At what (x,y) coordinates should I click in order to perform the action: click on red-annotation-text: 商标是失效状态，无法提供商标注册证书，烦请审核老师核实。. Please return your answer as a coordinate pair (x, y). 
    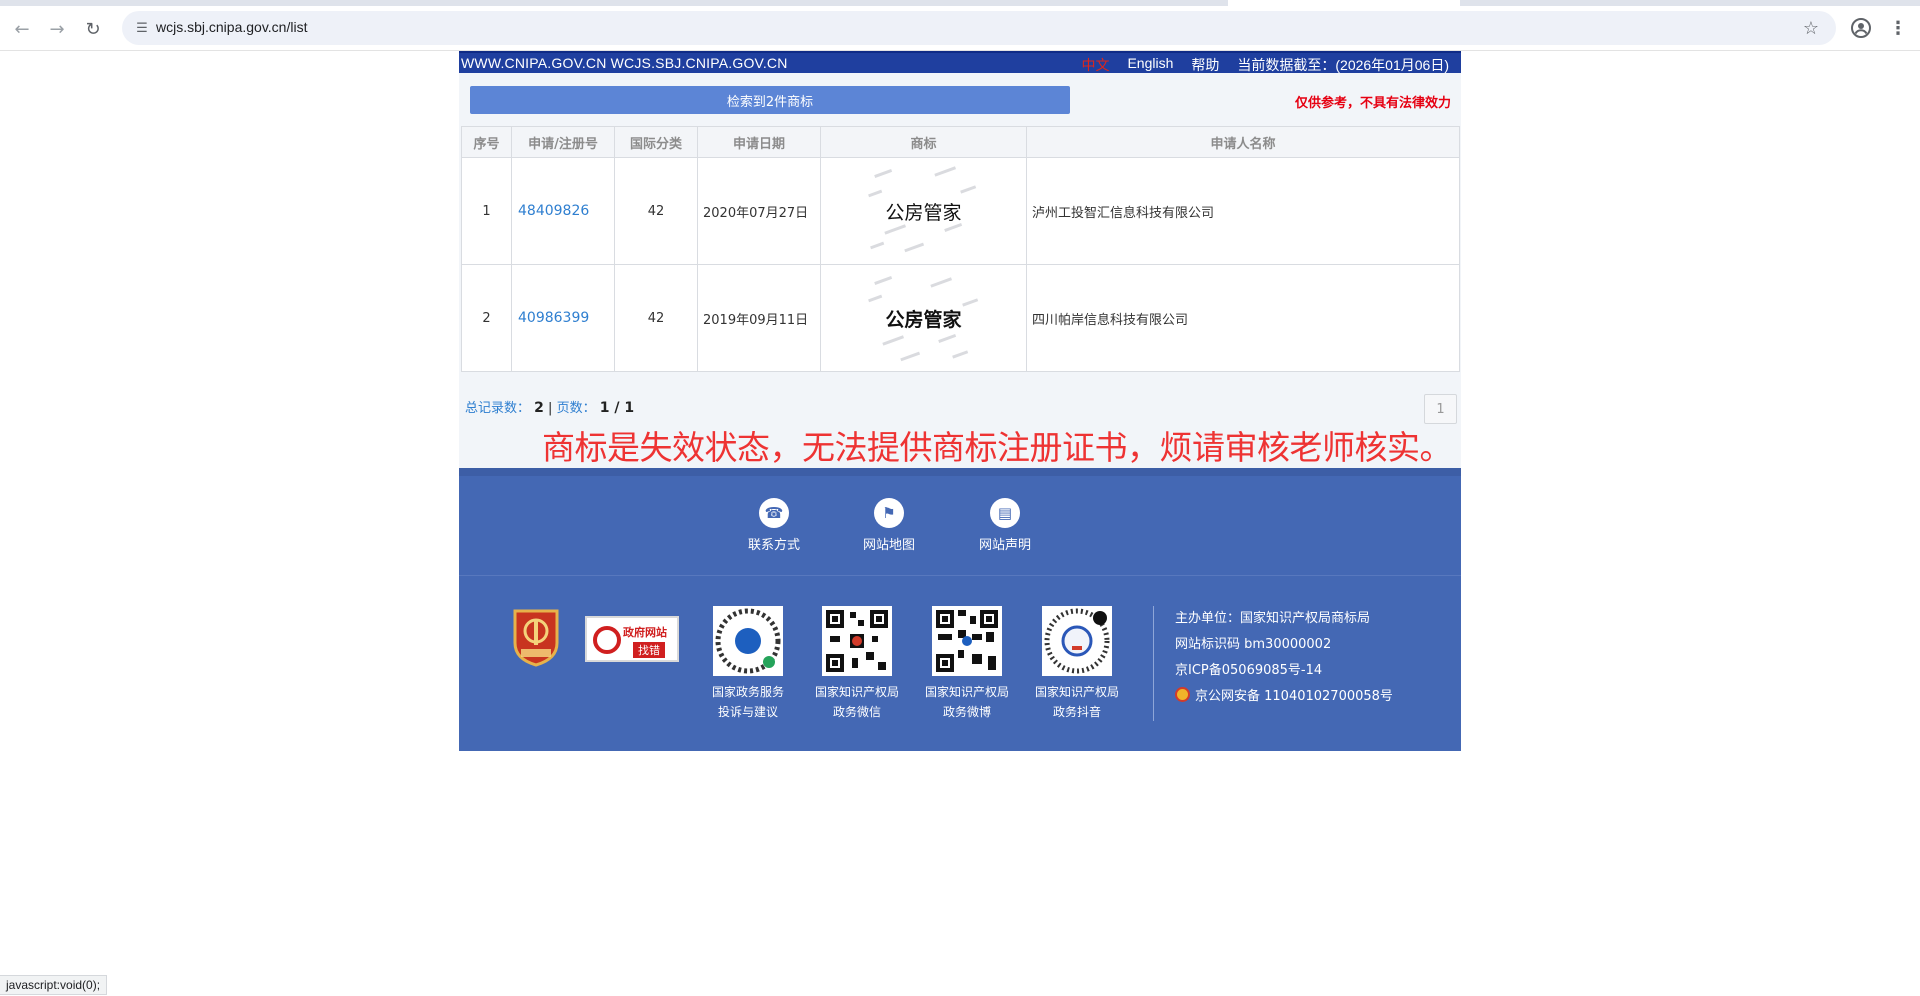
    Looking at the image, I should click on (997, 447).